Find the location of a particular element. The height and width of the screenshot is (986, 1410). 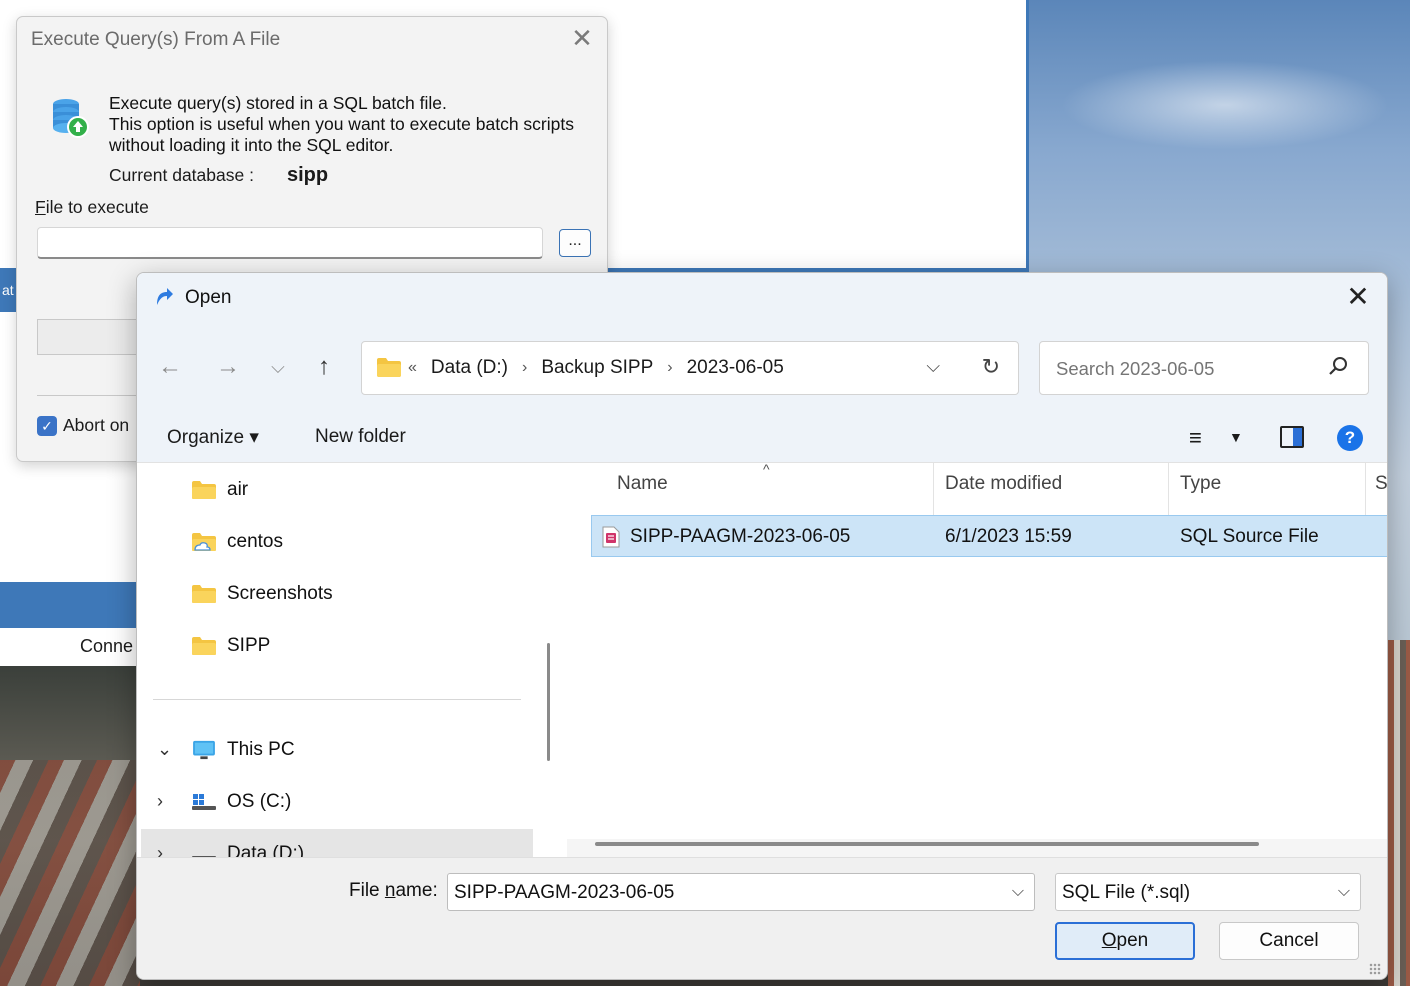

dialog-title: Execute Query(s) From A File is located at coordinates (156, 39).